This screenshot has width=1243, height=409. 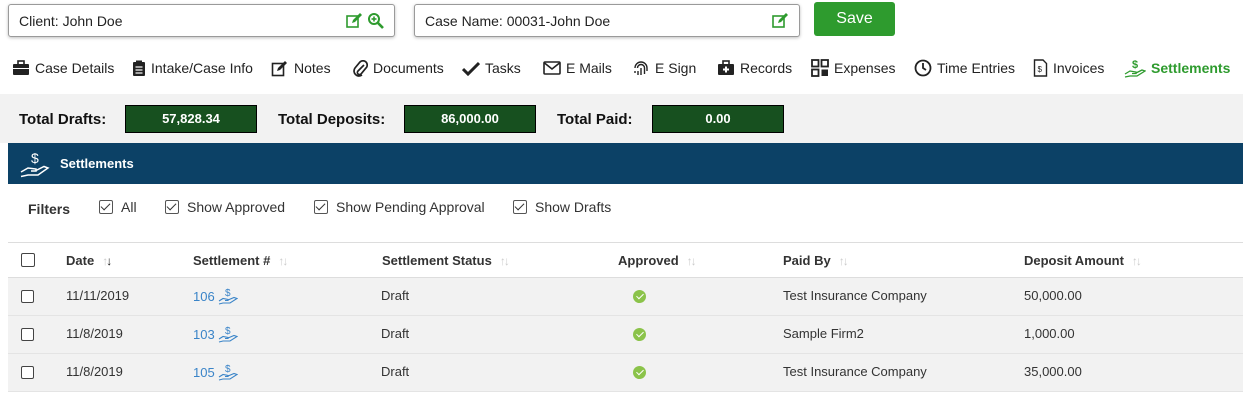 I want to click on checkmark-icon, so click(x=471, y=68).